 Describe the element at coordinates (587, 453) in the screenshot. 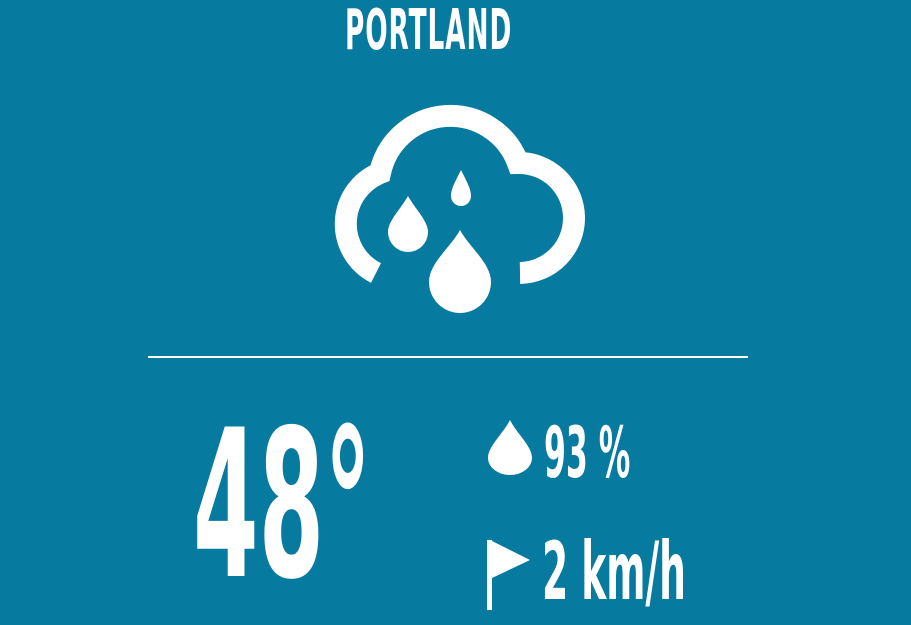

I see `humidity-value: 93 %` at that location.